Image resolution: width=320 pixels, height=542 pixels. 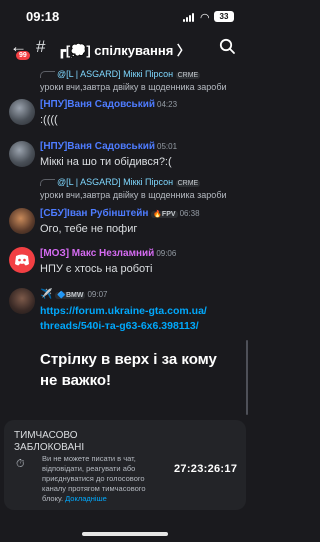 I want to click on role-tag: 🔷BMW, so click(x=70, y=295).